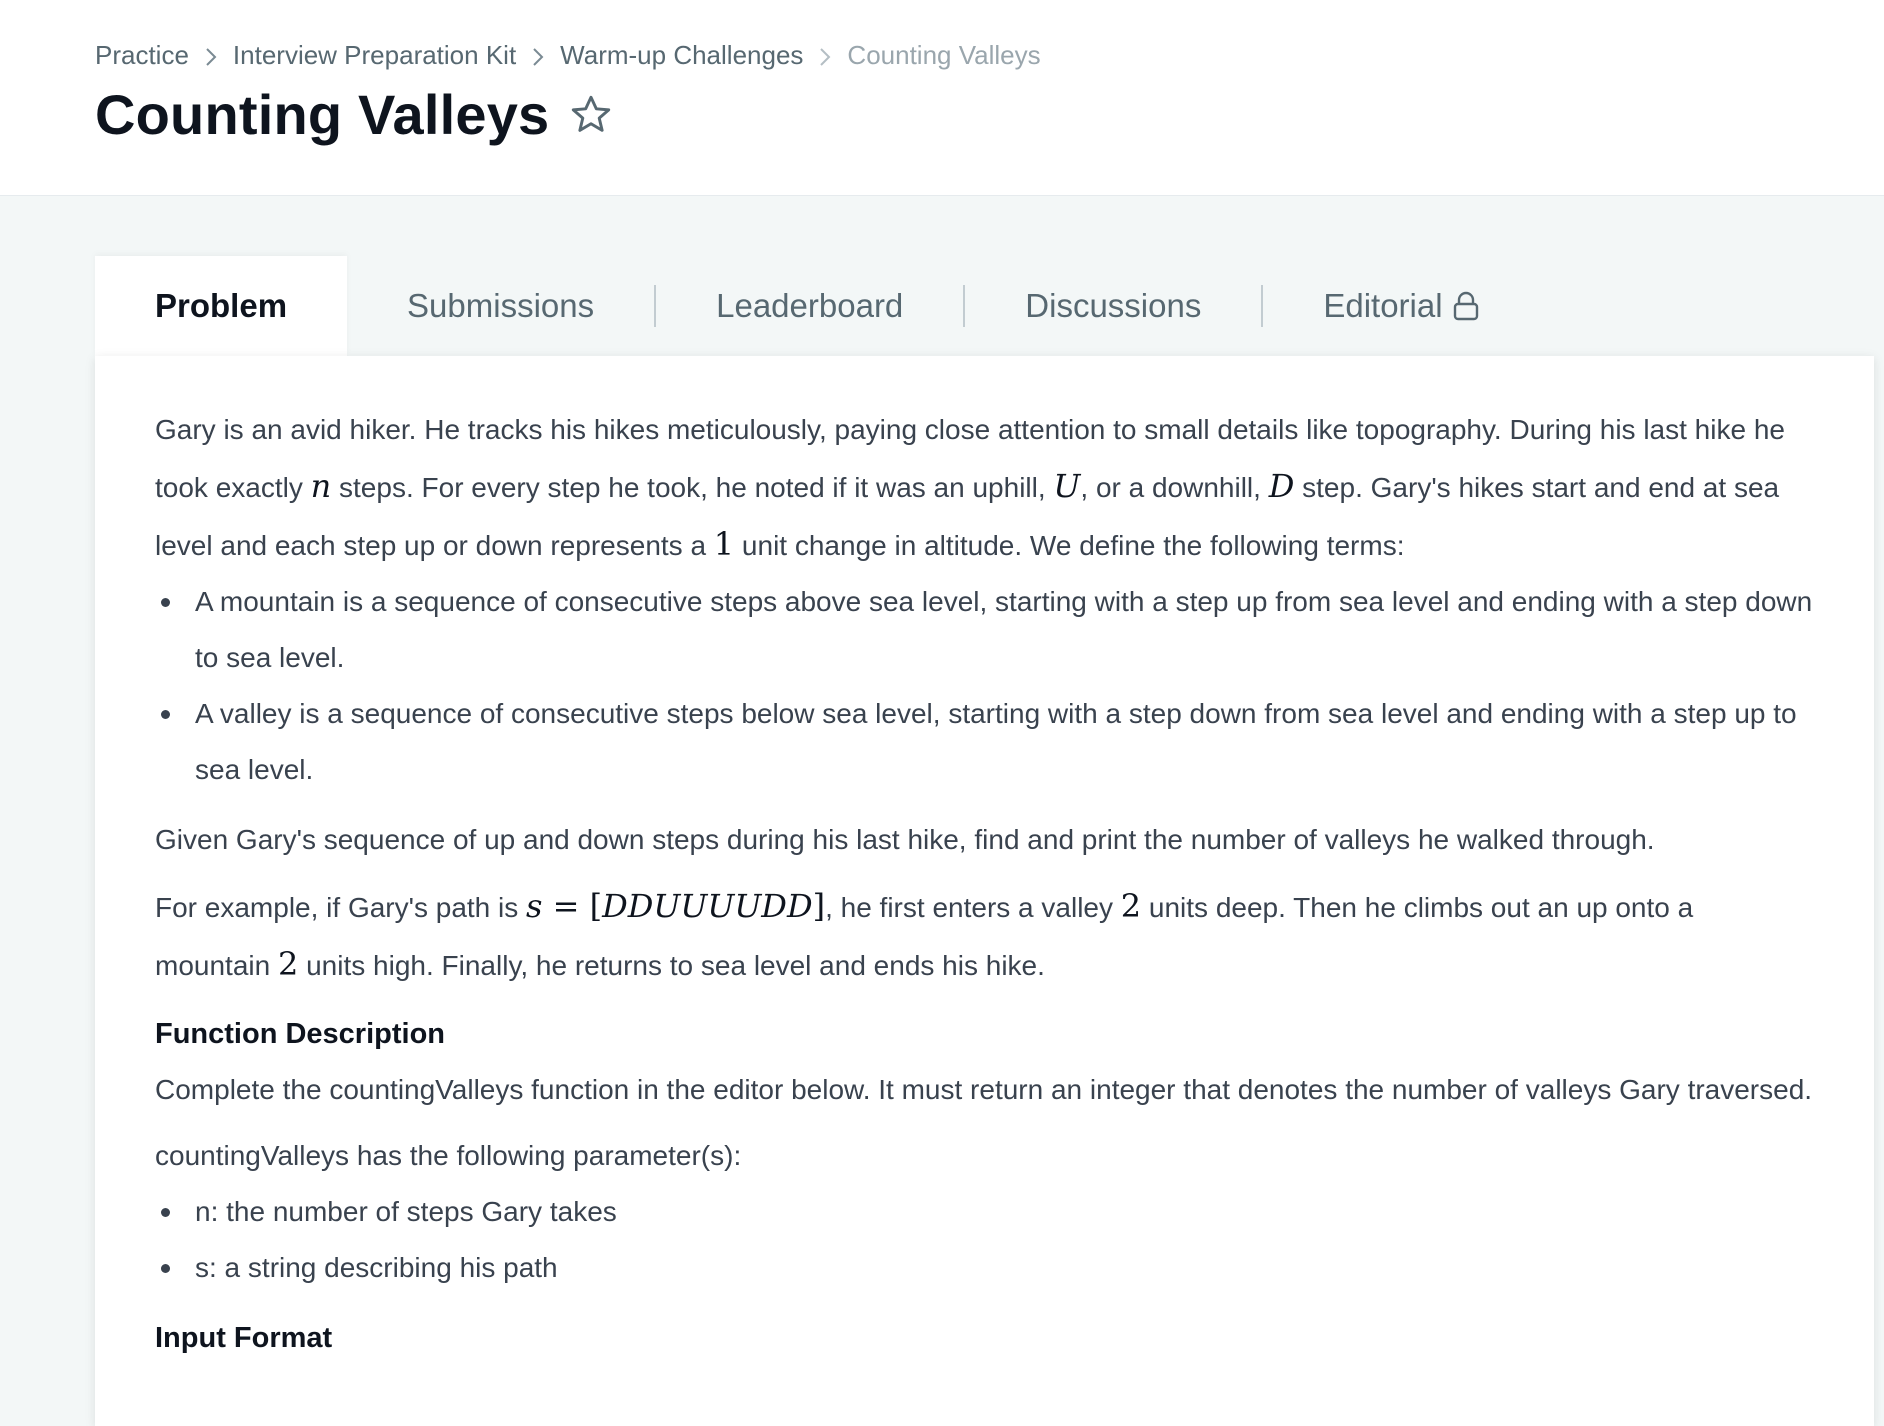 The image size is (1884, 1426). I want to click on tab-label: Problem, so click(221, 305).